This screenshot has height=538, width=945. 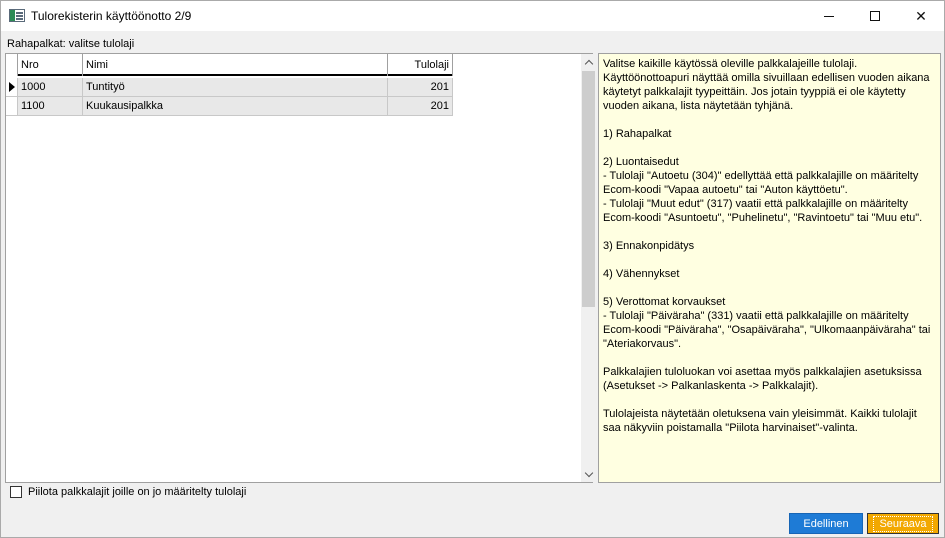 I want to click on column-header-nimi: Nimi, so click(x=235, y=65).